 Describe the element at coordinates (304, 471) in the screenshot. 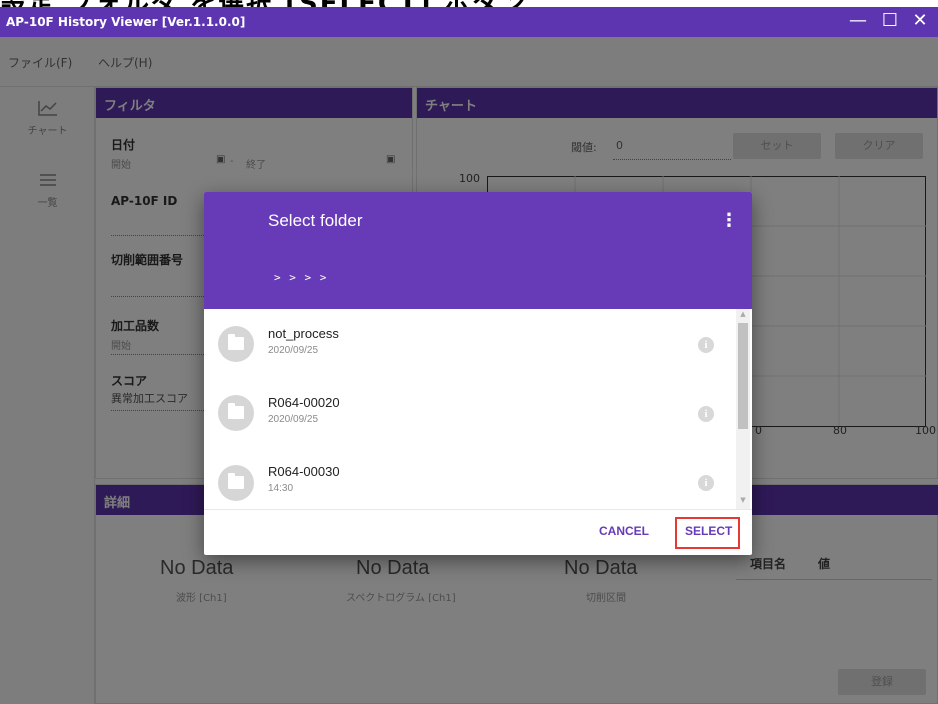

I see `folder-name: R064-00030` at that location.